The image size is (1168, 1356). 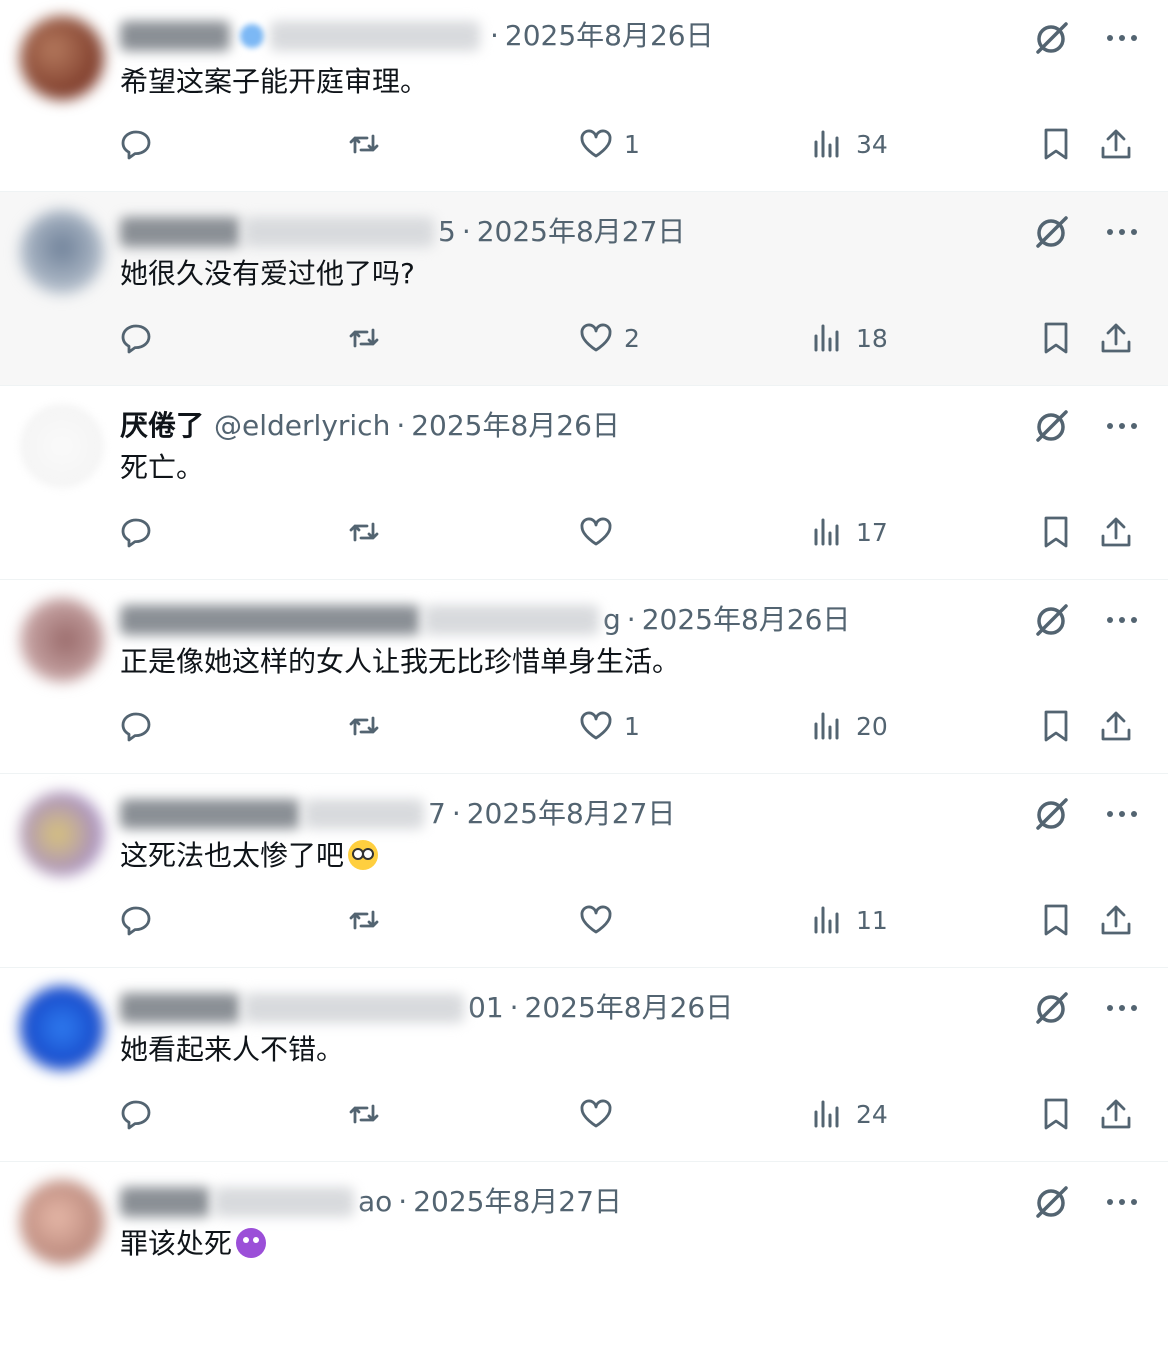 I want to click on tweet-text: 她看起来人不错。, so click(x=232, y=1049).